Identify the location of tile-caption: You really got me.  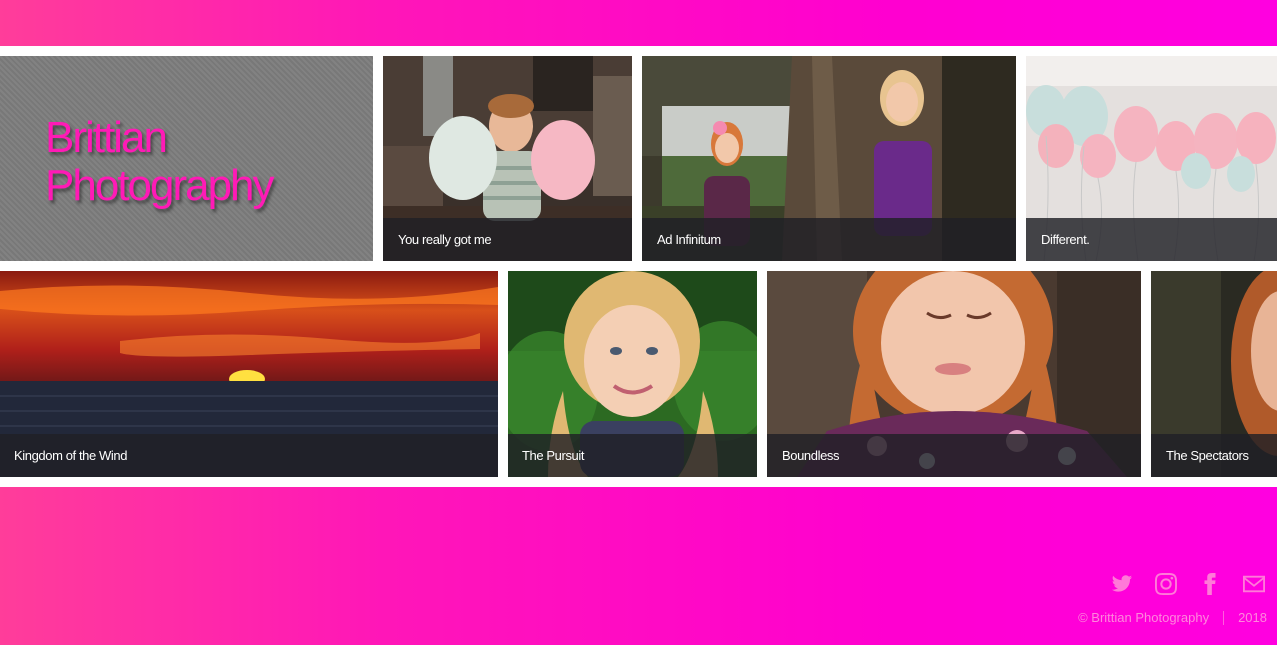
(445, 239).